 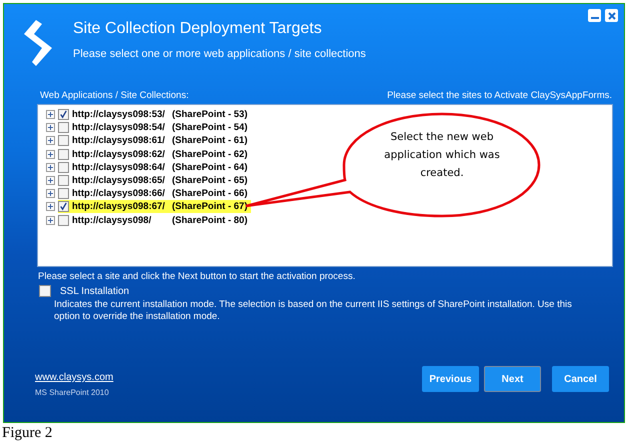 I want to click on window-title: Site Collection Deployment Targets, so click(x=198, y=29).